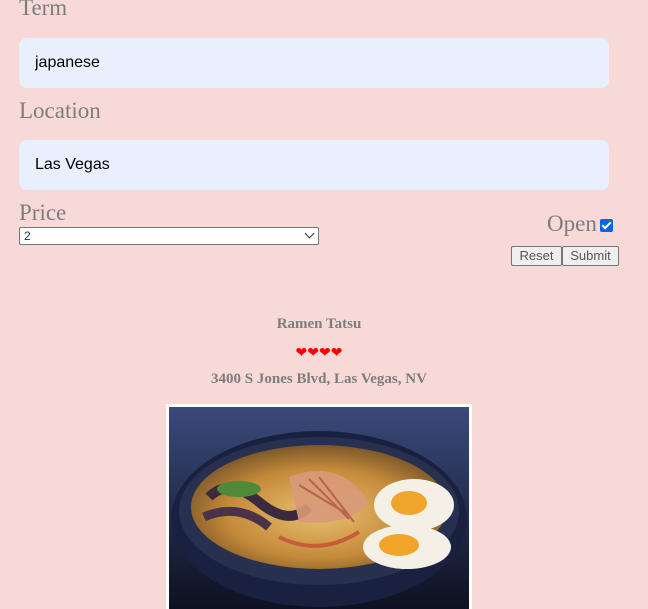  Describe the element at coordinates (319, 379) in the screenshot. I see `restaurant-address: 3400 S Jones Blvd, Las Vegas, NV` at that location.